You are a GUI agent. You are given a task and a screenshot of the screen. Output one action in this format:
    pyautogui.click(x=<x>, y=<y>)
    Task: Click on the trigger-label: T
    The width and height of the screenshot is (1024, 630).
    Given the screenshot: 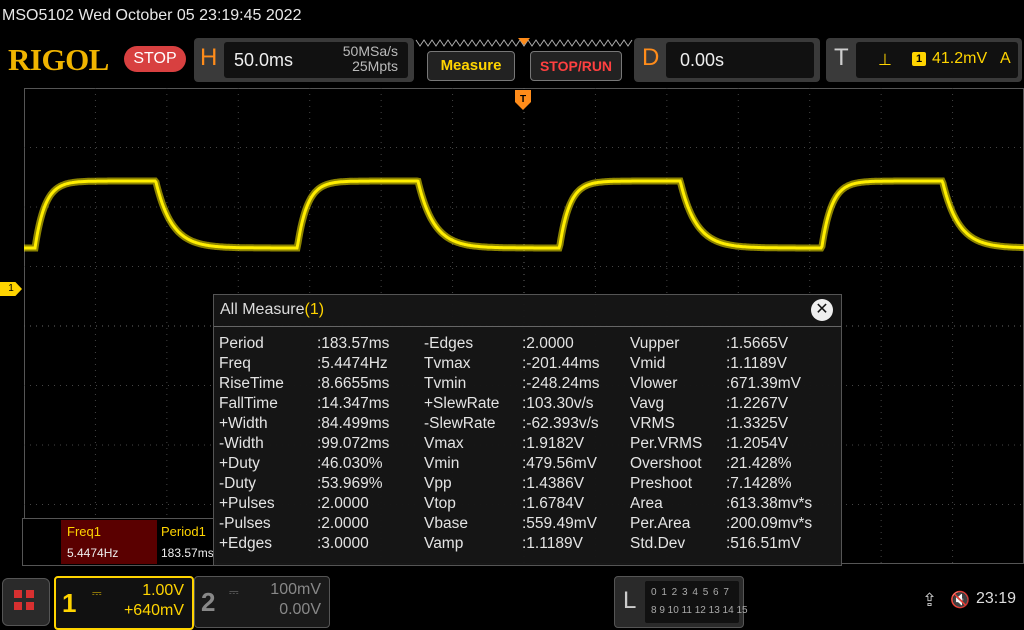 What is the action you would take?
    pyautogui.click(x=841, y=57)
    